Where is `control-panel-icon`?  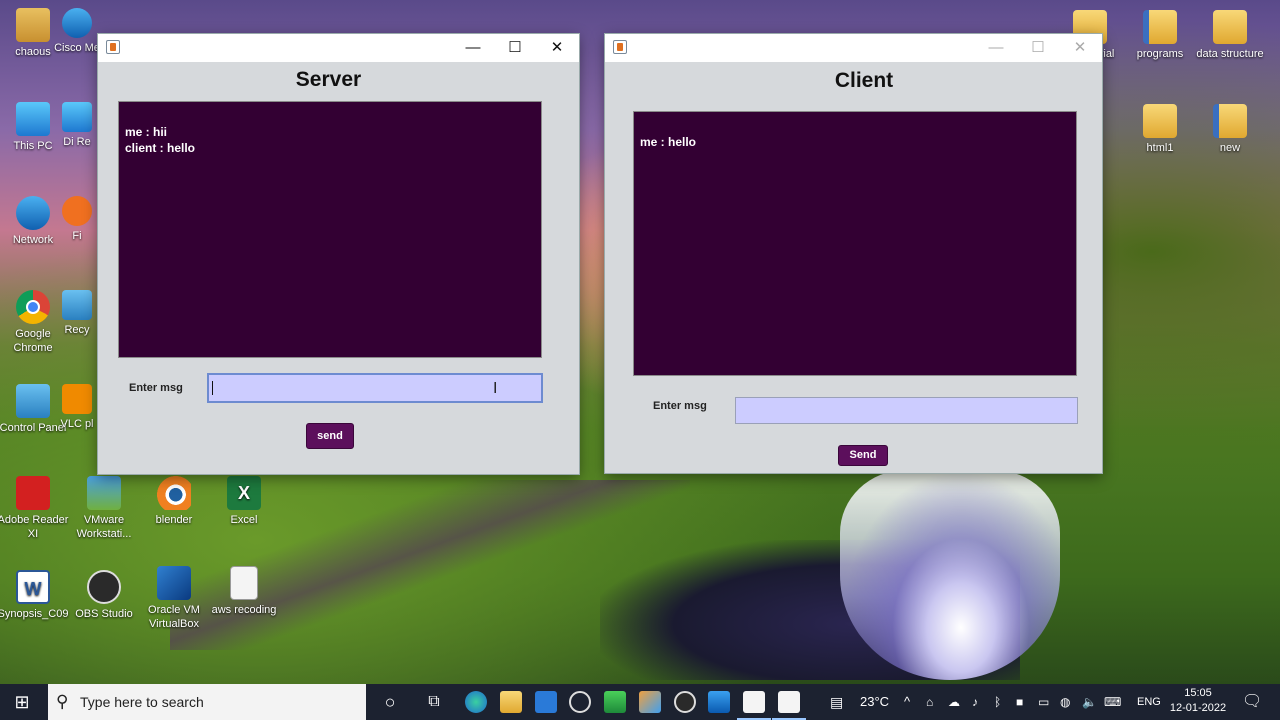 control-panel-icon is located at coordinates (33, 401).